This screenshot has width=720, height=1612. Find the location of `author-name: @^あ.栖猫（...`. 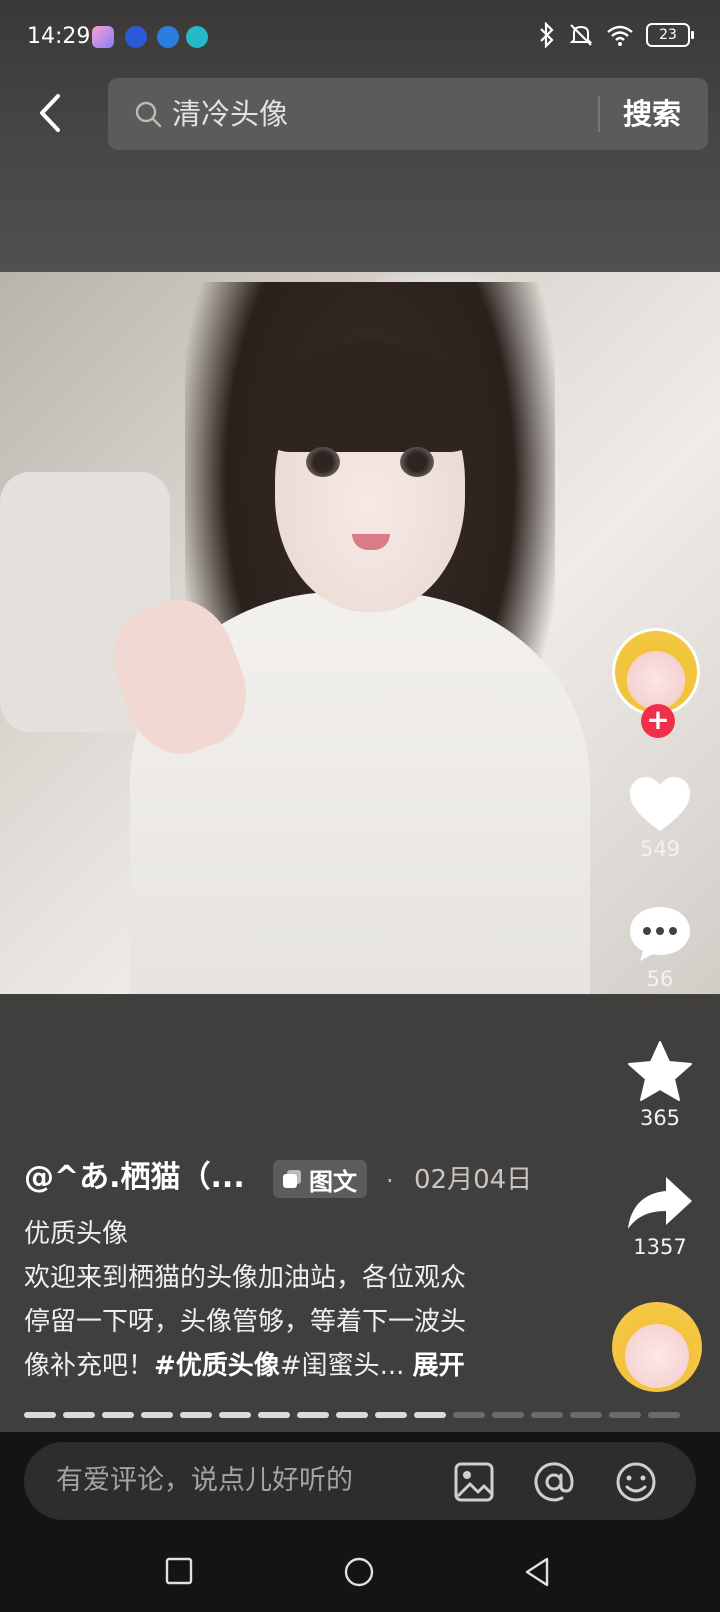

author-name: @^あ.栖猫（... is located at coordinates (134, 1178).